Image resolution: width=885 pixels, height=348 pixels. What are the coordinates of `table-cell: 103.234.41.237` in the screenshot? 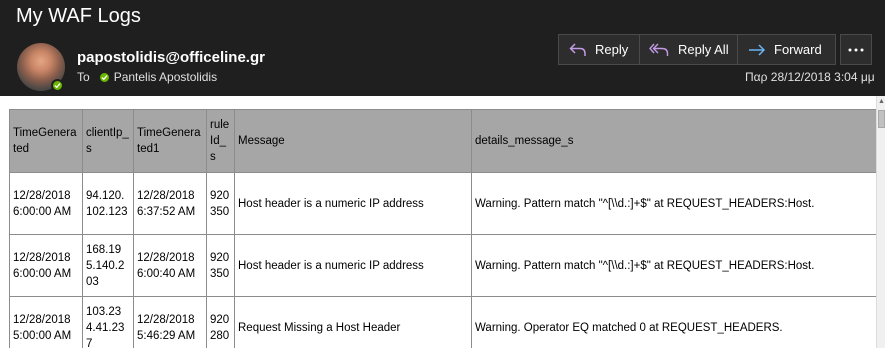 It's located at (108, 322).